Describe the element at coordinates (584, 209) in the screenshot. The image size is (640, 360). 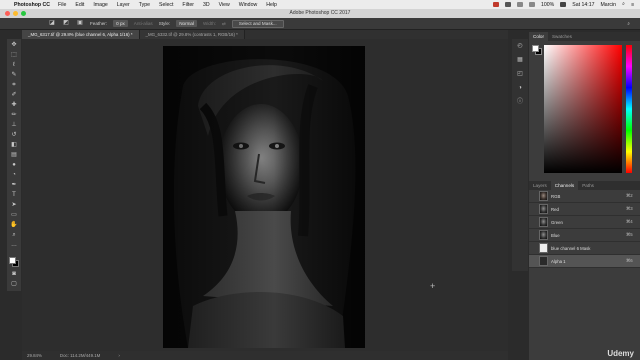
I see `channel-row-red: Red ⌘3` at that location.